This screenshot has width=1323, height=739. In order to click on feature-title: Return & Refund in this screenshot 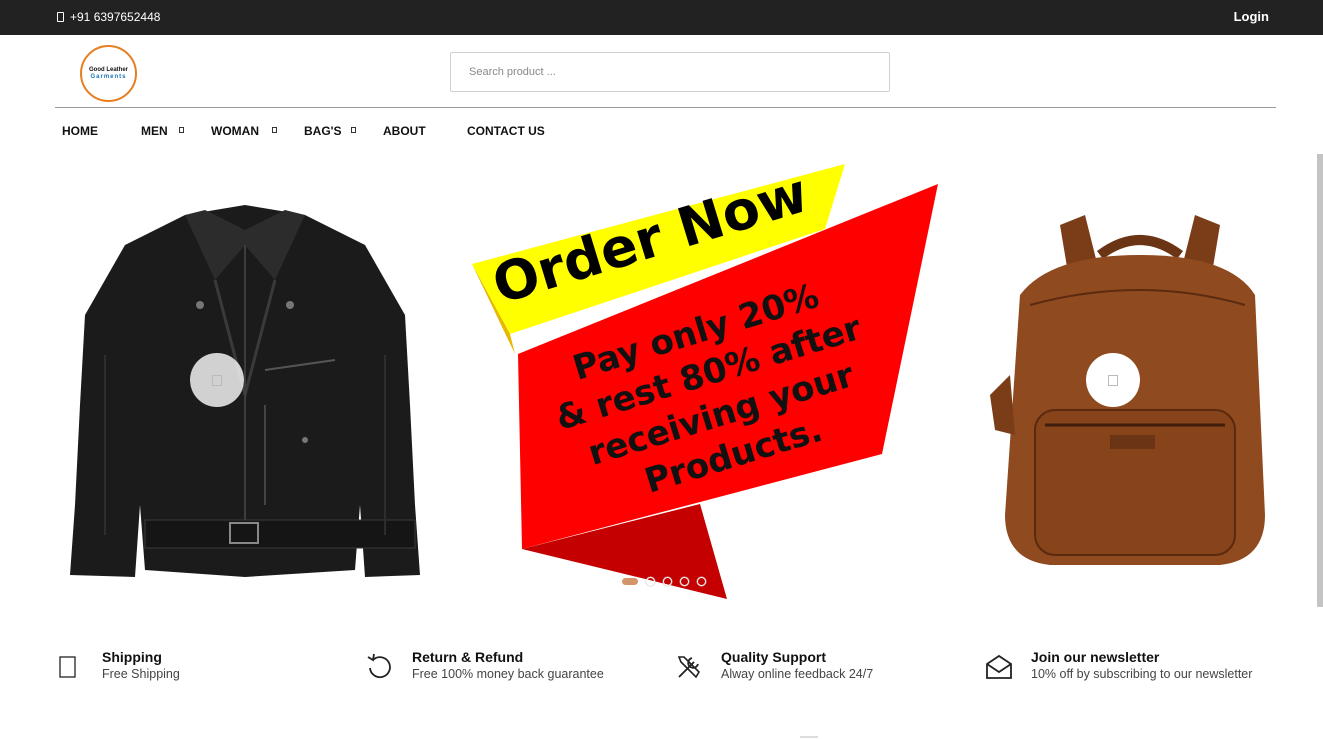, I will do `click(468, 657)`.